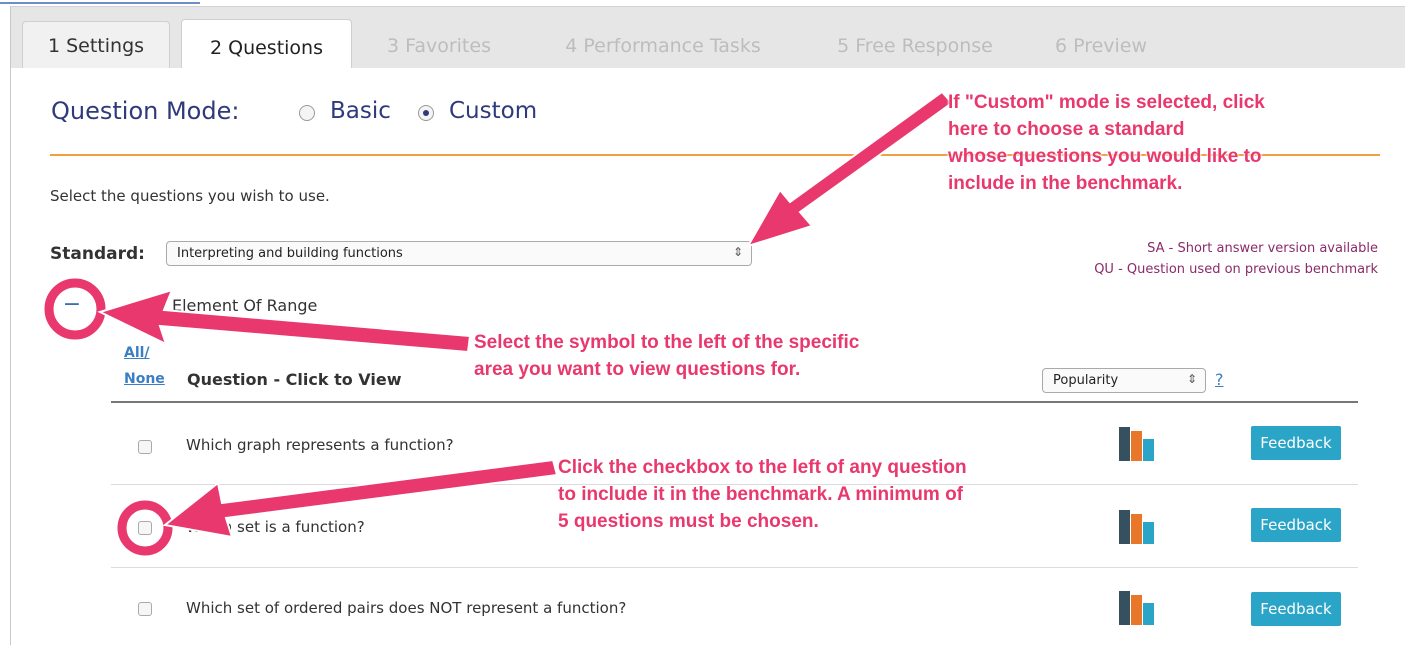 The image size is (1405, 645). I want to click on basic-radio, so click(307, 113).